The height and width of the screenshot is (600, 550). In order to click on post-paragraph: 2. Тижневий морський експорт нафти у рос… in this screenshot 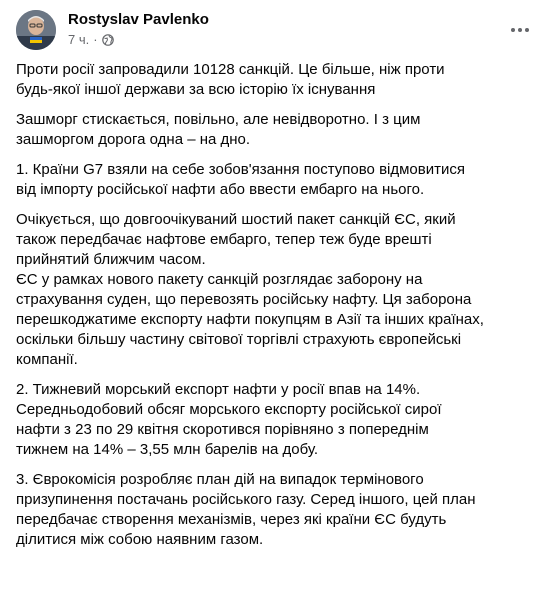, I will do `click(276, 420)`.